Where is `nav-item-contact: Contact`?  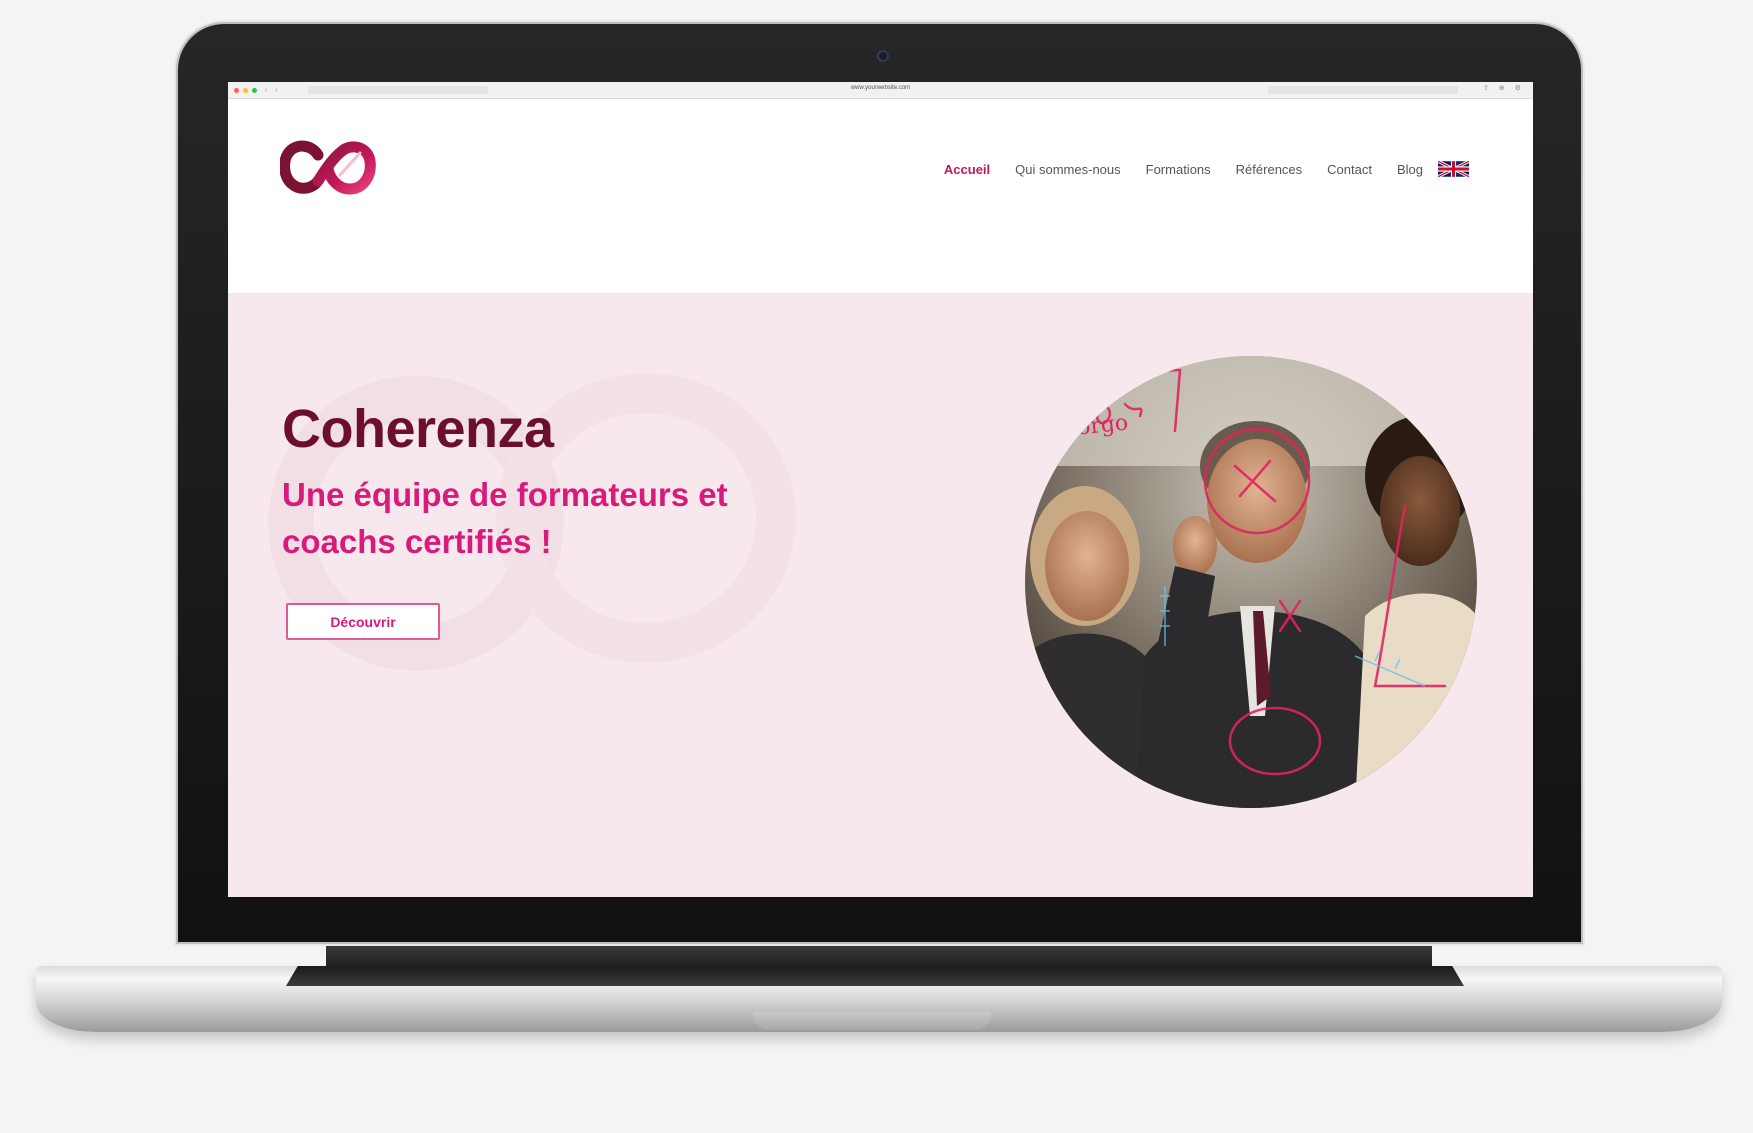 nav-item-contact: Contact is located at coordinates (1349, 169).